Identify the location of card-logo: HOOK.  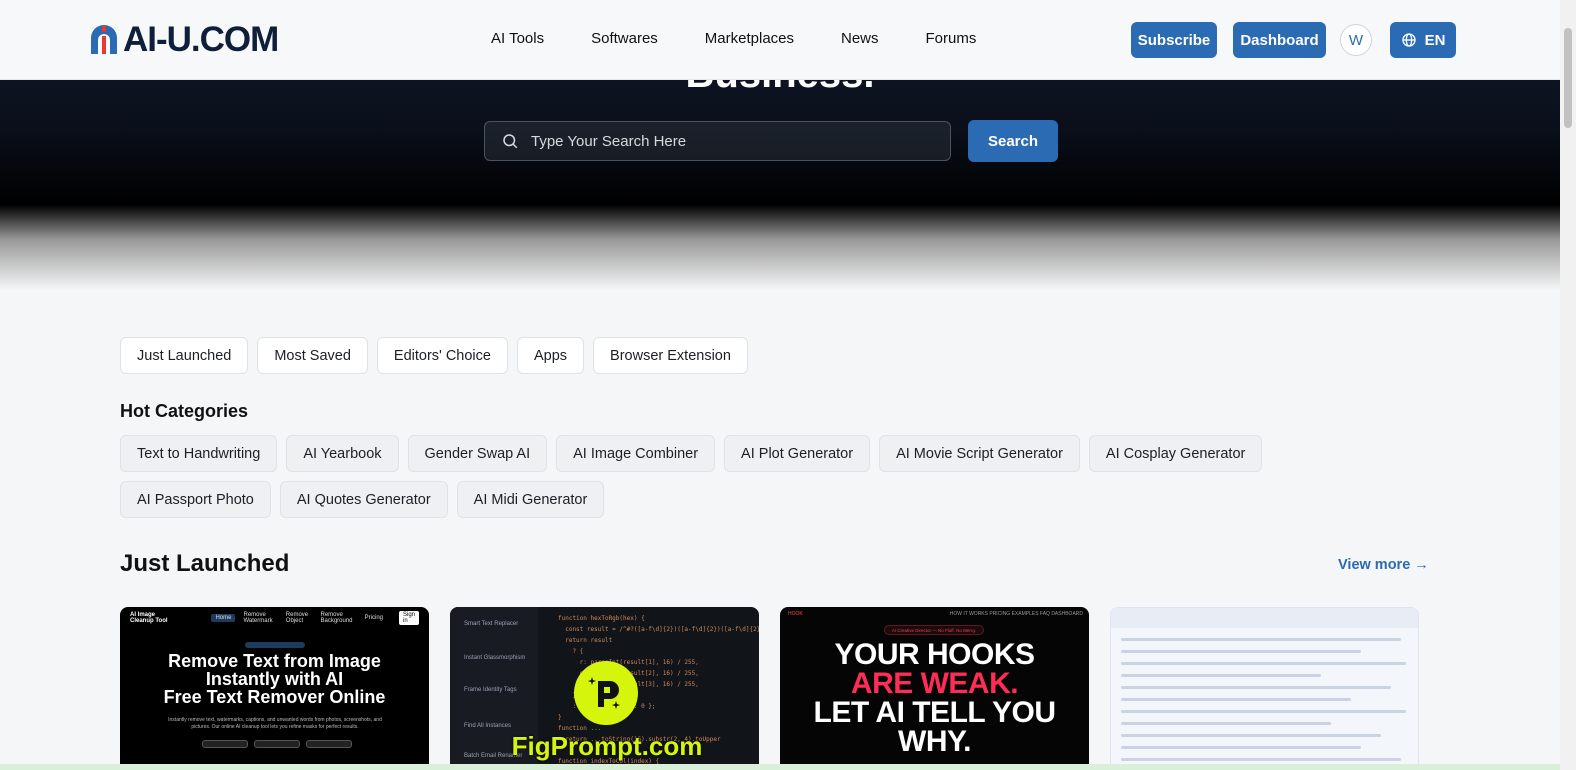
(795, 614).